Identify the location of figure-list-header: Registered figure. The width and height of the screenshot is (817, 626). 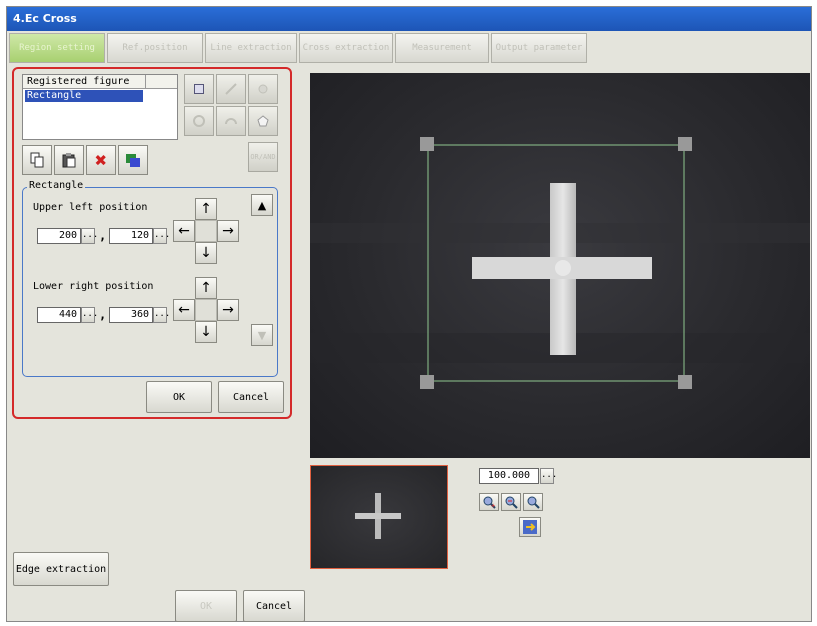
(100, 82).